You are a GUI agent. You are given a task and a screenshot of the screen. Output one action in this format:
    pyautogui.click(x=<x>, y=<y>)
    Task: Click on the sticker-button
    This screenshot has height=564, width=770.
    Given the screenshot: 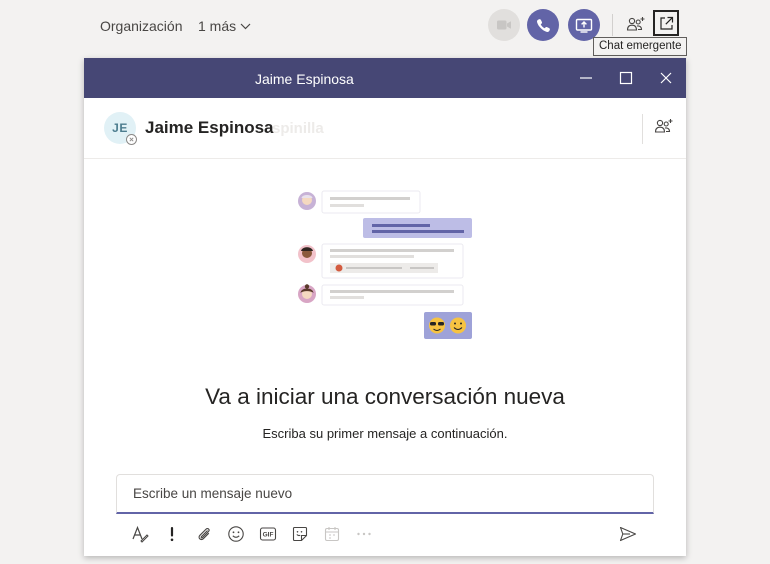 What is the action you would take?
    pyautogui.click(x=300, y=534)
    